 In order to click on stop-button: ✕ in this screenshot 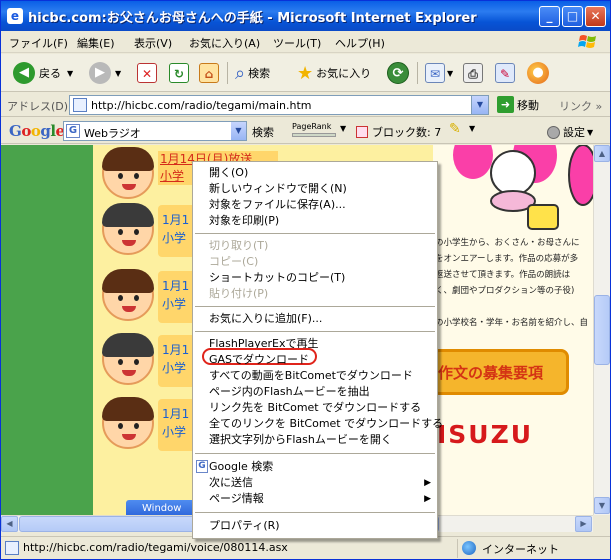, I will do `click(147, 73)`.